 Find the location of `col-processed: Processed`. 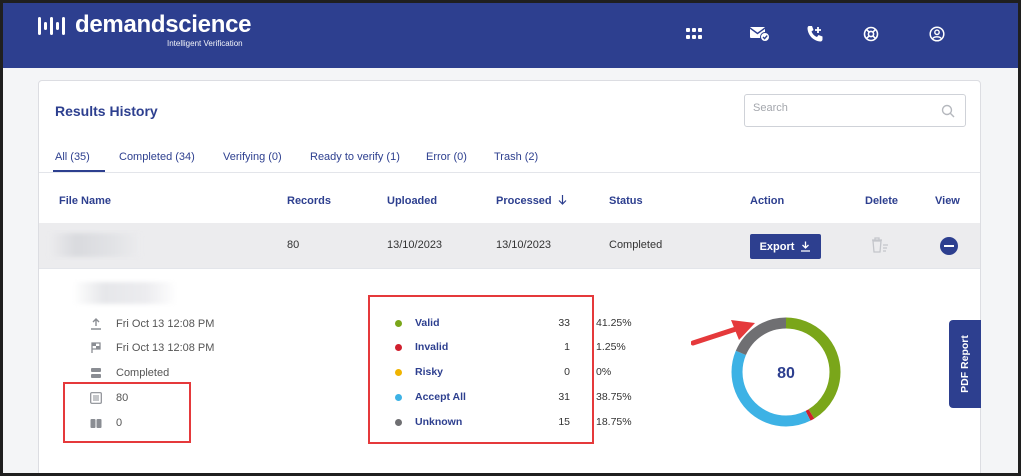

col-processed: Processed is located at coordinates (531, 201).